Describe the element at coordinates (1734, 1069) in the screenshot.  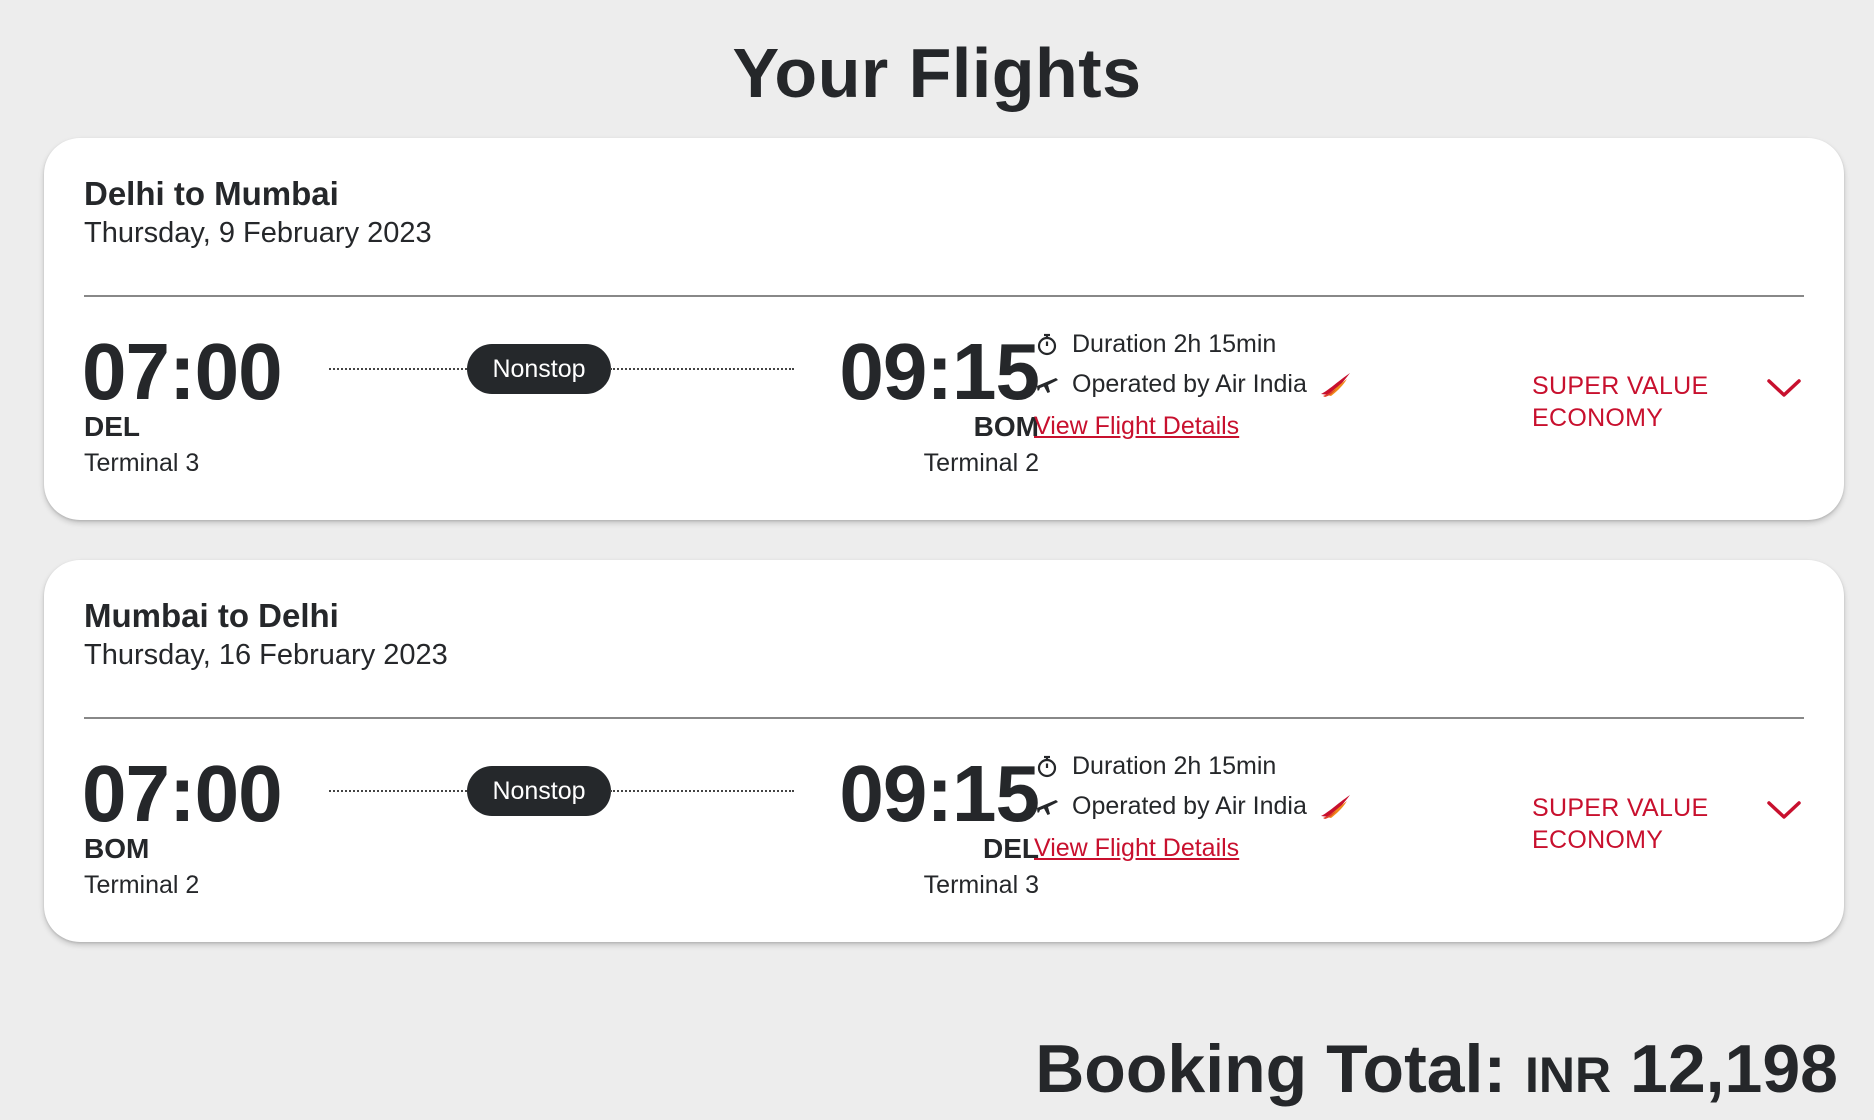
I see `booking-total-amount: 12,198` at that location.